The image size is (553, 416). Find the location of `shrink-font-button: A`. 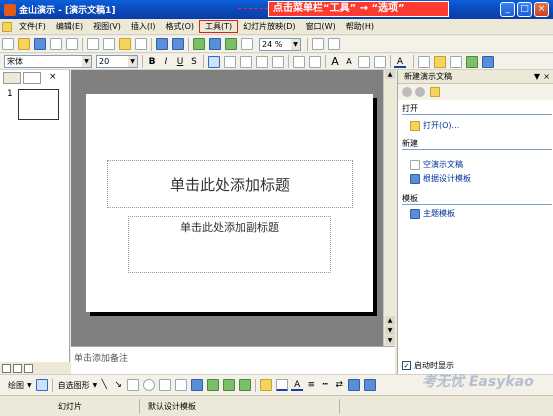

shrink-font-button: A is located at coordinates (349, 62).